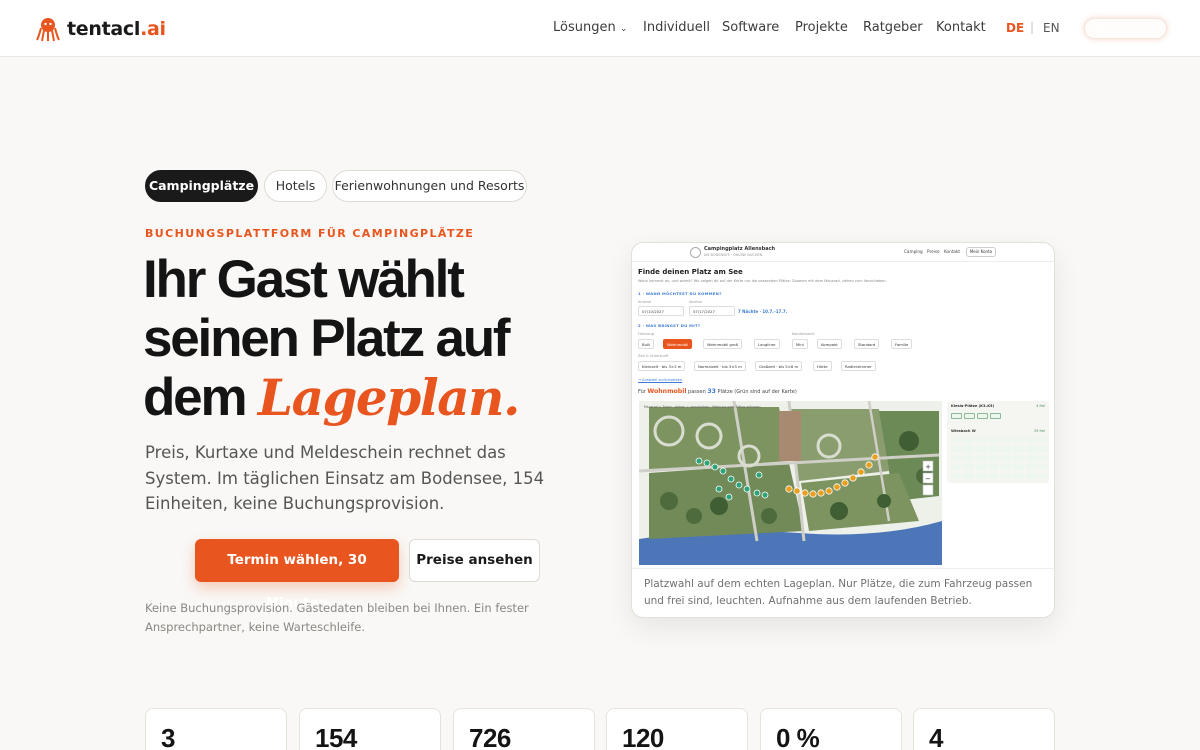 The image size is (1200, 750). Describe the element at coordinates (723, 344) in the screenshot. I see `mini-chip-wohnmobil-gross: Wohnmobil groß` at that location.